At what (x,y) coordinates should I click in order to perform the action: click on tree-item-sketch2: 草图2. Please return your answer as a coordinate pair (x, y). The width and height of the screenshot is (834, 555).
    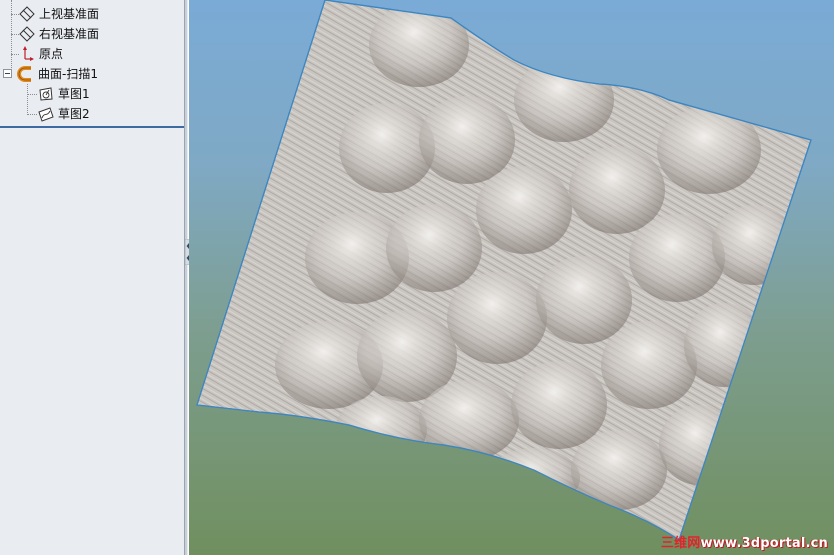
    Looking at the image, I should click on (63, 114).